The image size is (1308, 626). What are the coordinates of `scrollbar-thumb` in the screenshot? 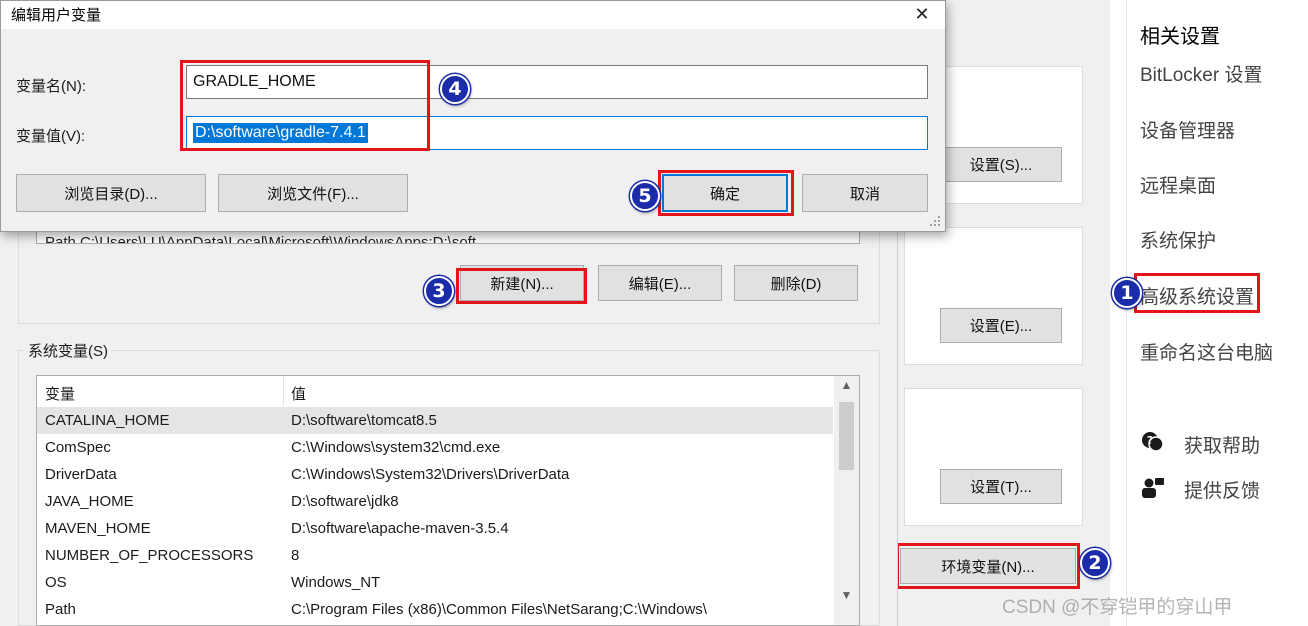 It's located at (846, 436).